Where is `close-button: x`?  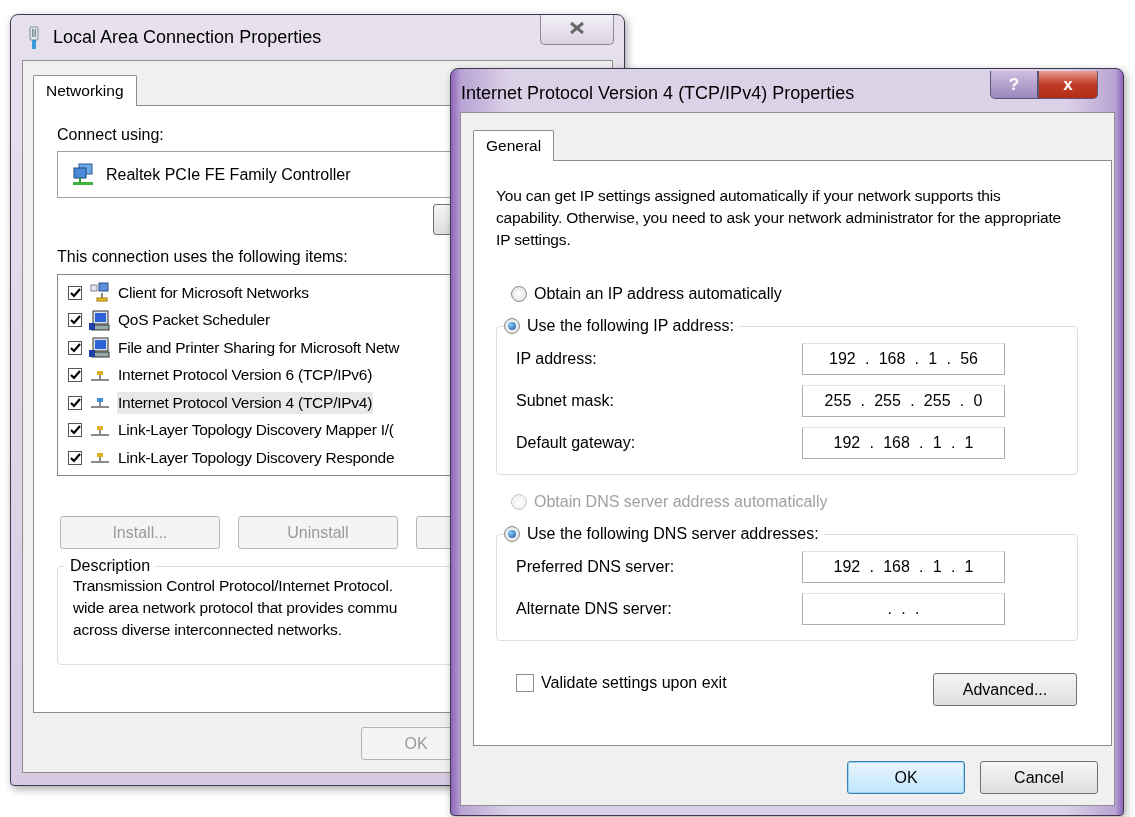
close-button: x is located at coordinates (1068, 85).